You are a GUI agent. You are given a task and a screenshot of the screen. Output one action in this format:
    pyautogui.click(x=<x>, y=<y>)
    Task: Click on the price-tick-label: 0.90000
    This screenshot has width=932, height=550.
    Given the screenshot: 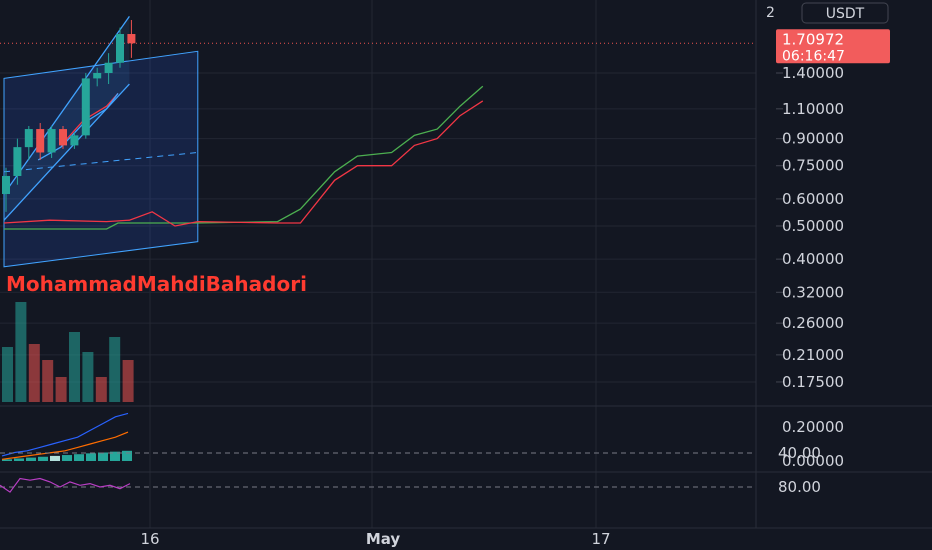 What is the action you would take?
    pyautogui.click(x=813, y=139)
    